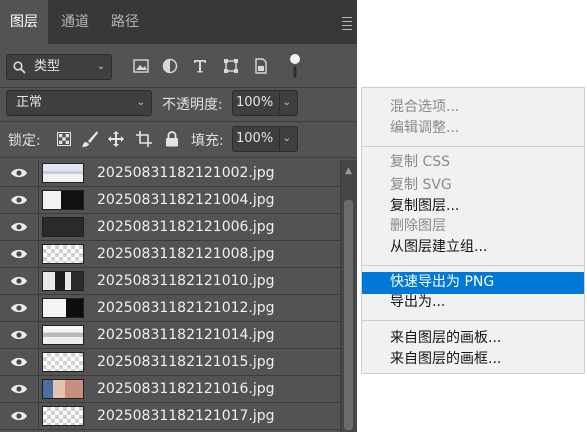  I want to click on menu-item-delete-layer: 删除图层, so click(473, 227).